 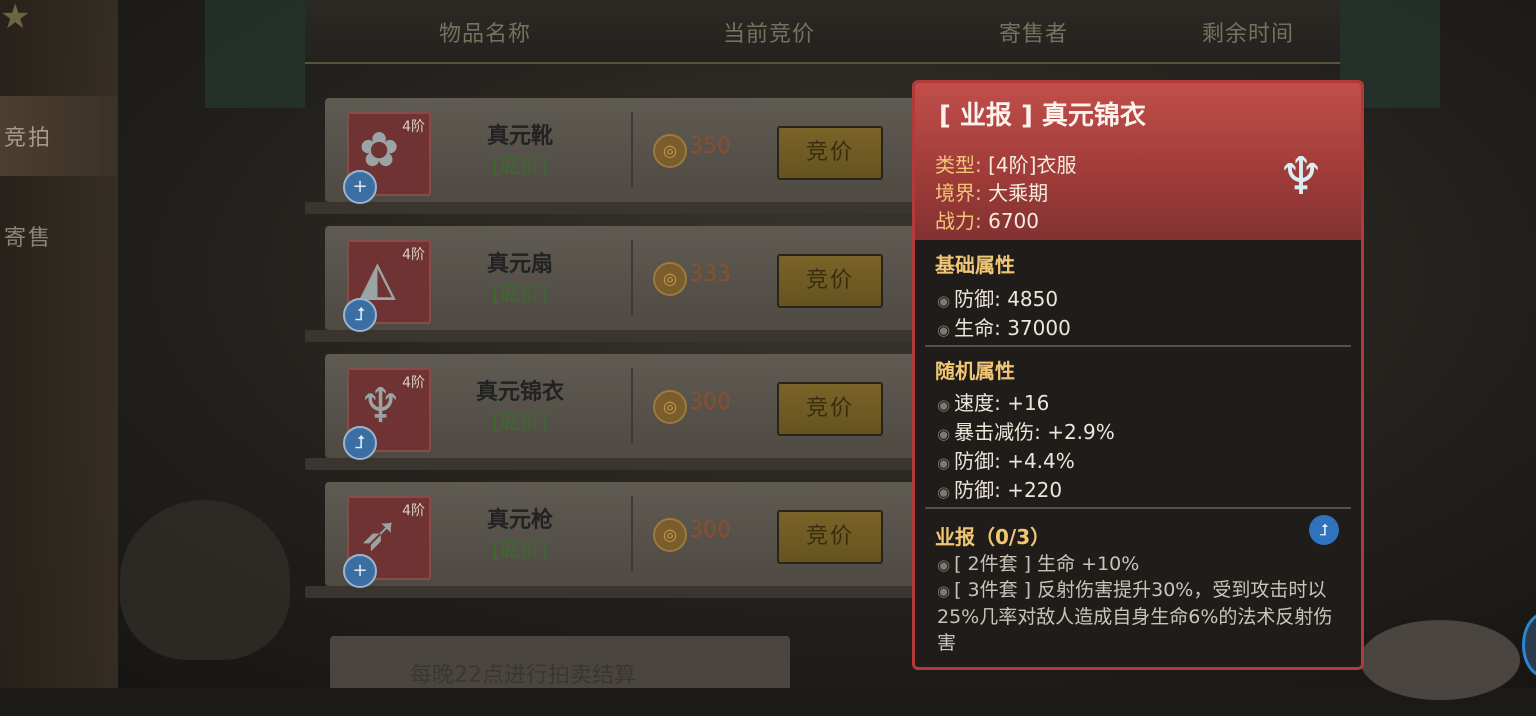 I want to click on header-item-name: 物品名称, so click(x=485, y=34).